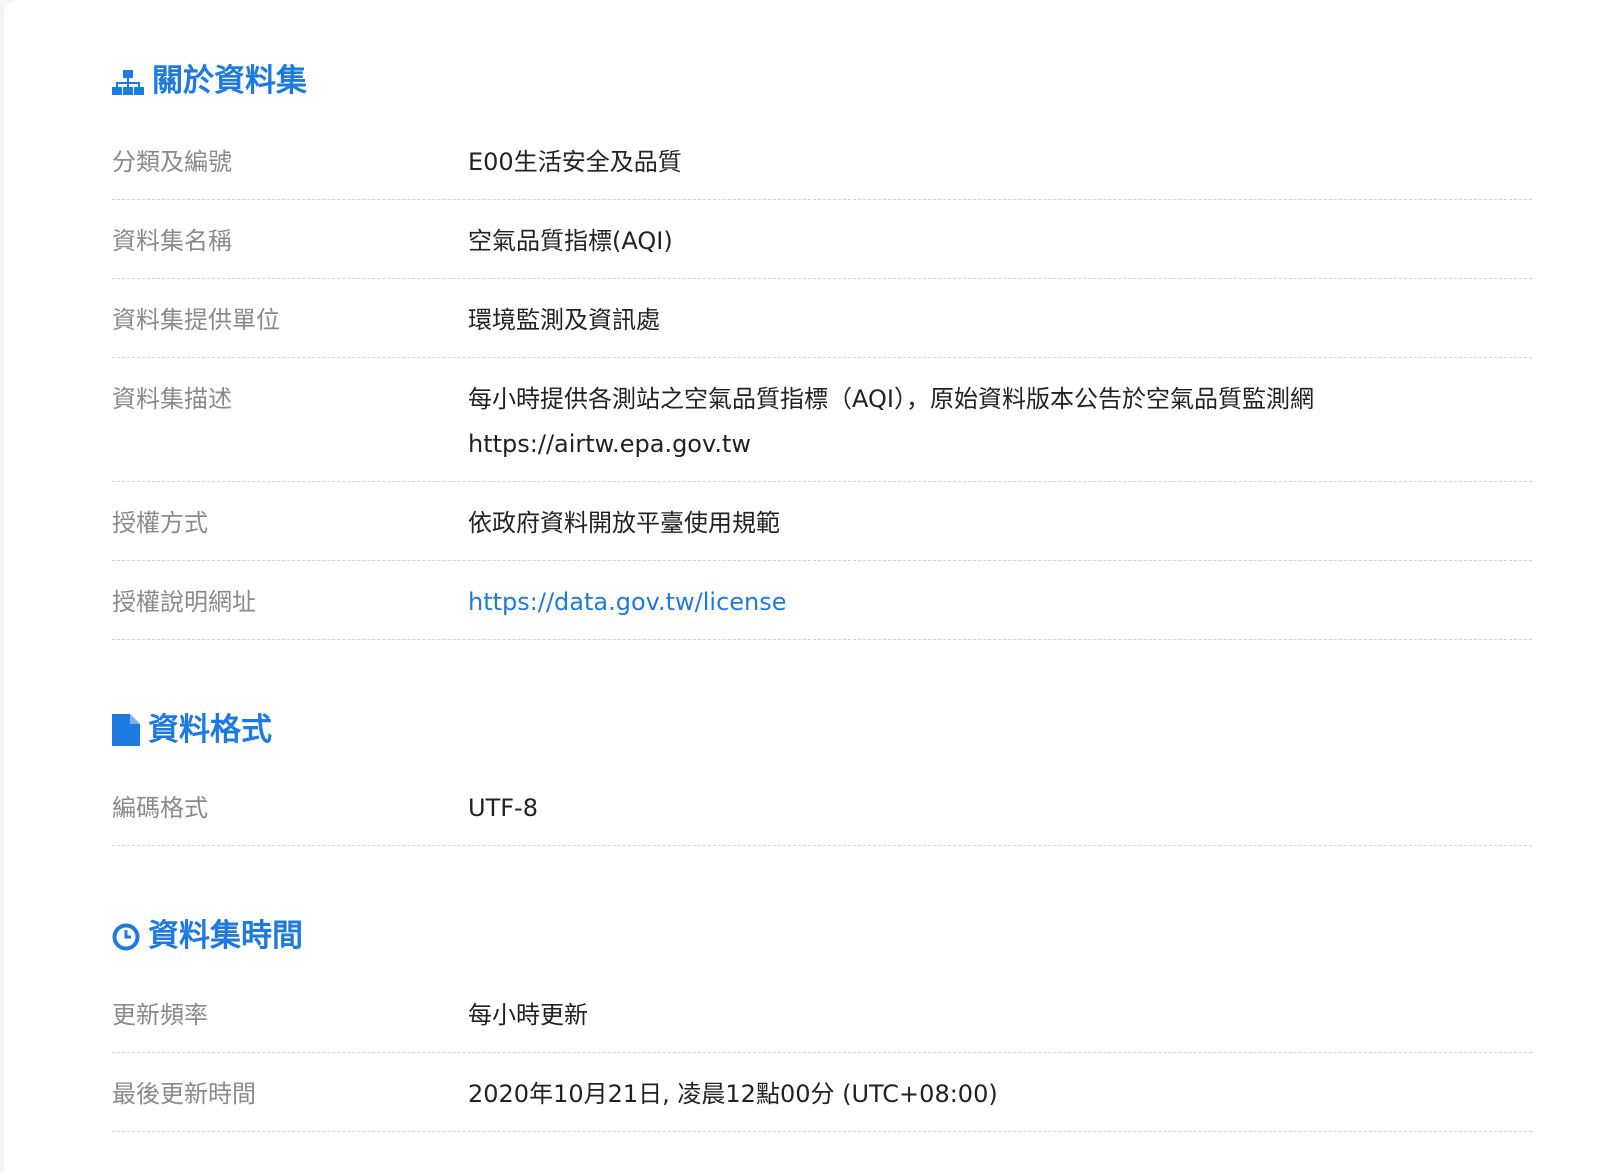 Image resolution: width=1600 pixels, height=1172 pixels. I want to click on row-label: 編碼格式, so click(160, 808).